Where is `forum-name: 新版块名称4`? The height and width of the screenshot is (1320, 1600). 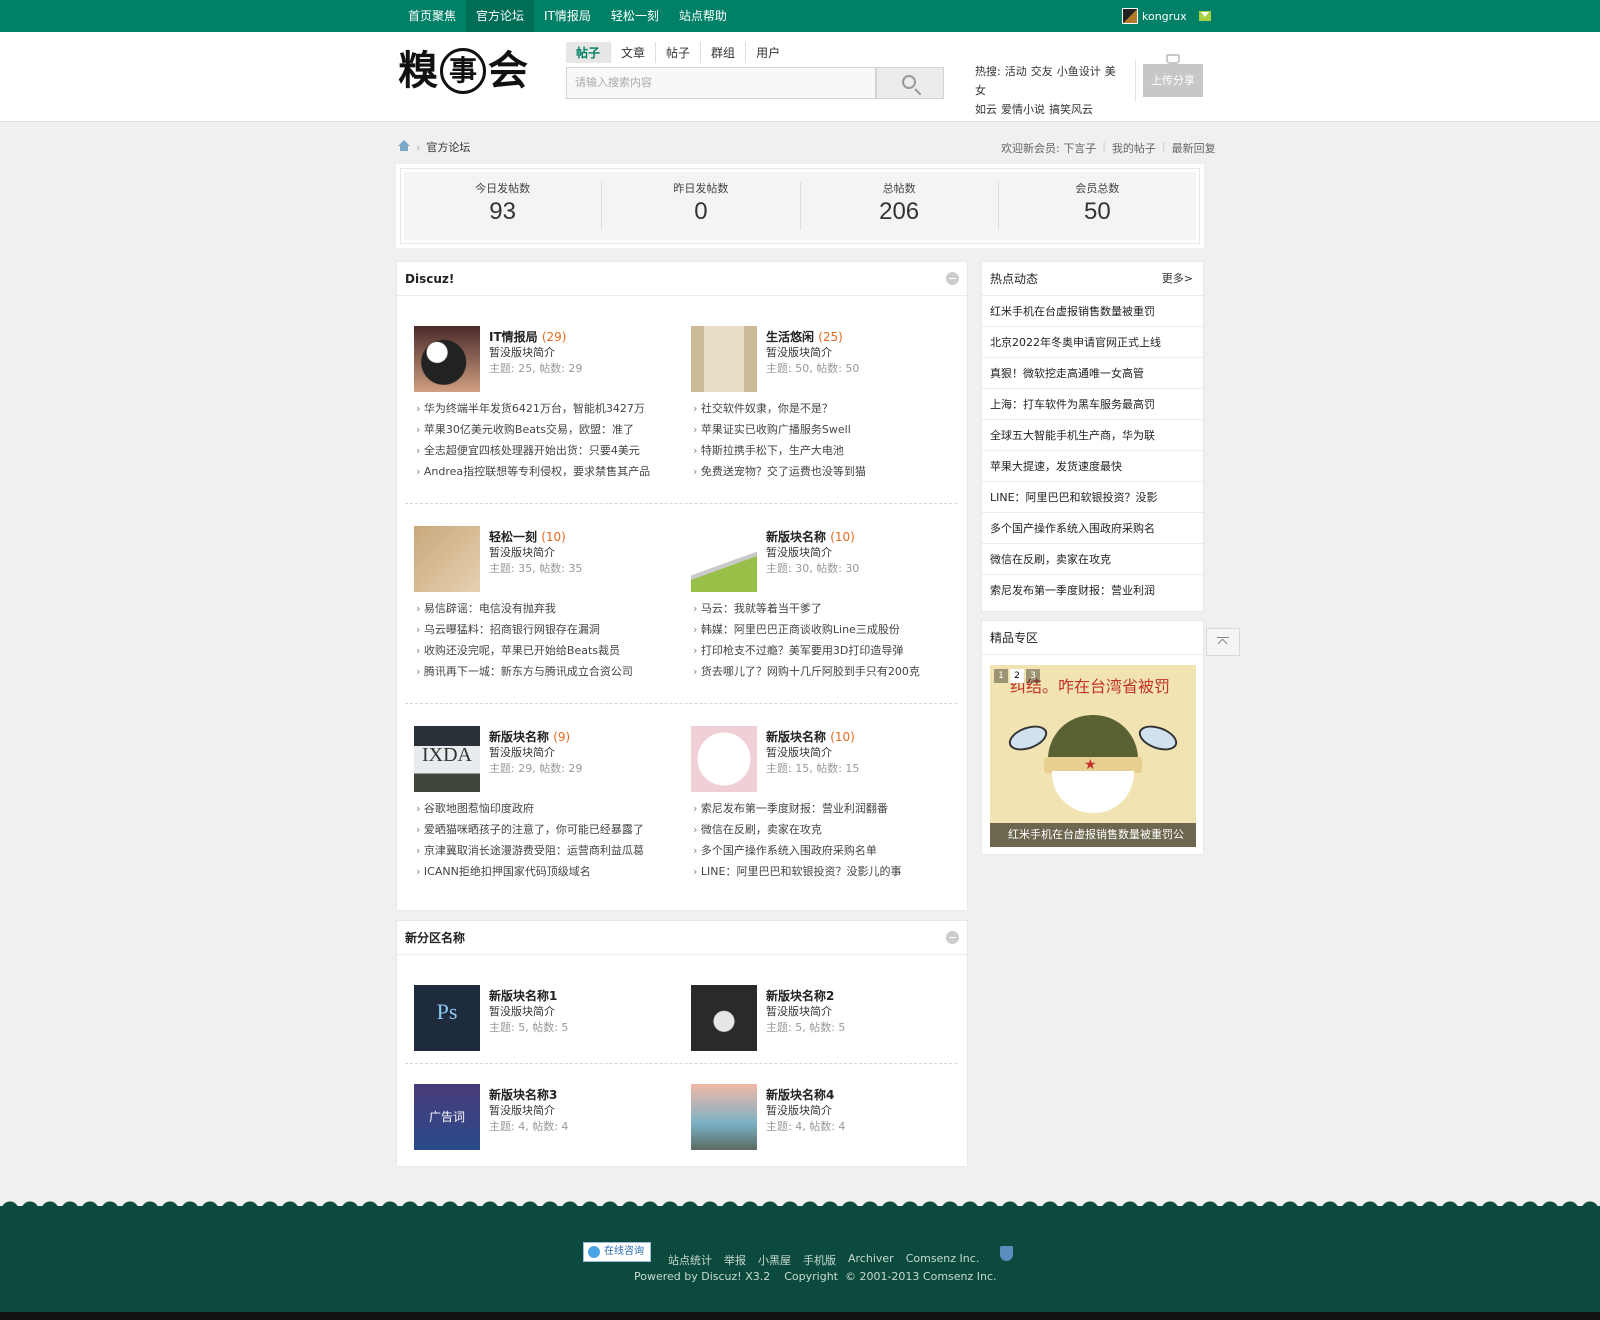 forum-name: 新版块名称4 is located at coordinates (800, 1094).